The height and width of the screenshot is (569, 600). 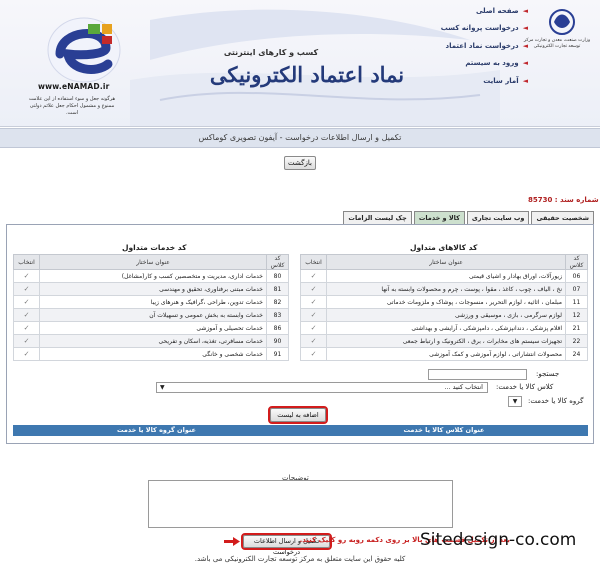 I want to click on class-title: خدمات وابسته به بخش عمومی و تسهیلات آن, so click(x=153, y=315).